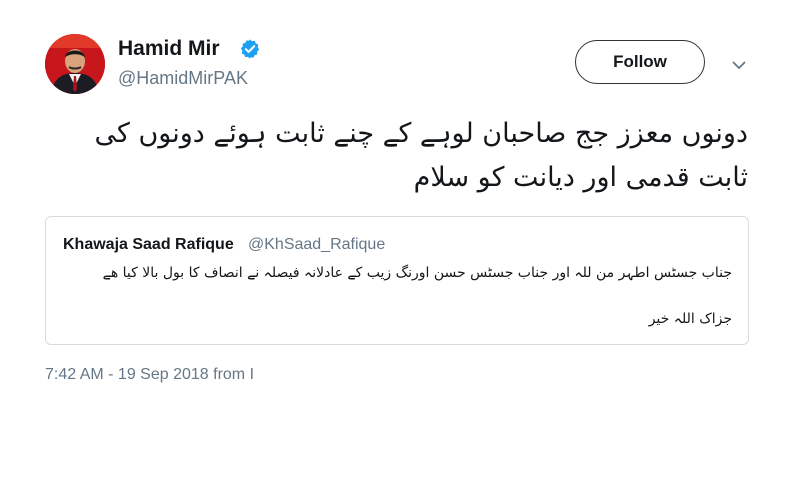  What do you see at coordinates (169, 49) in the screenshot?
I see `author-name: Hamid Mir` at bounding box center [169, 49].